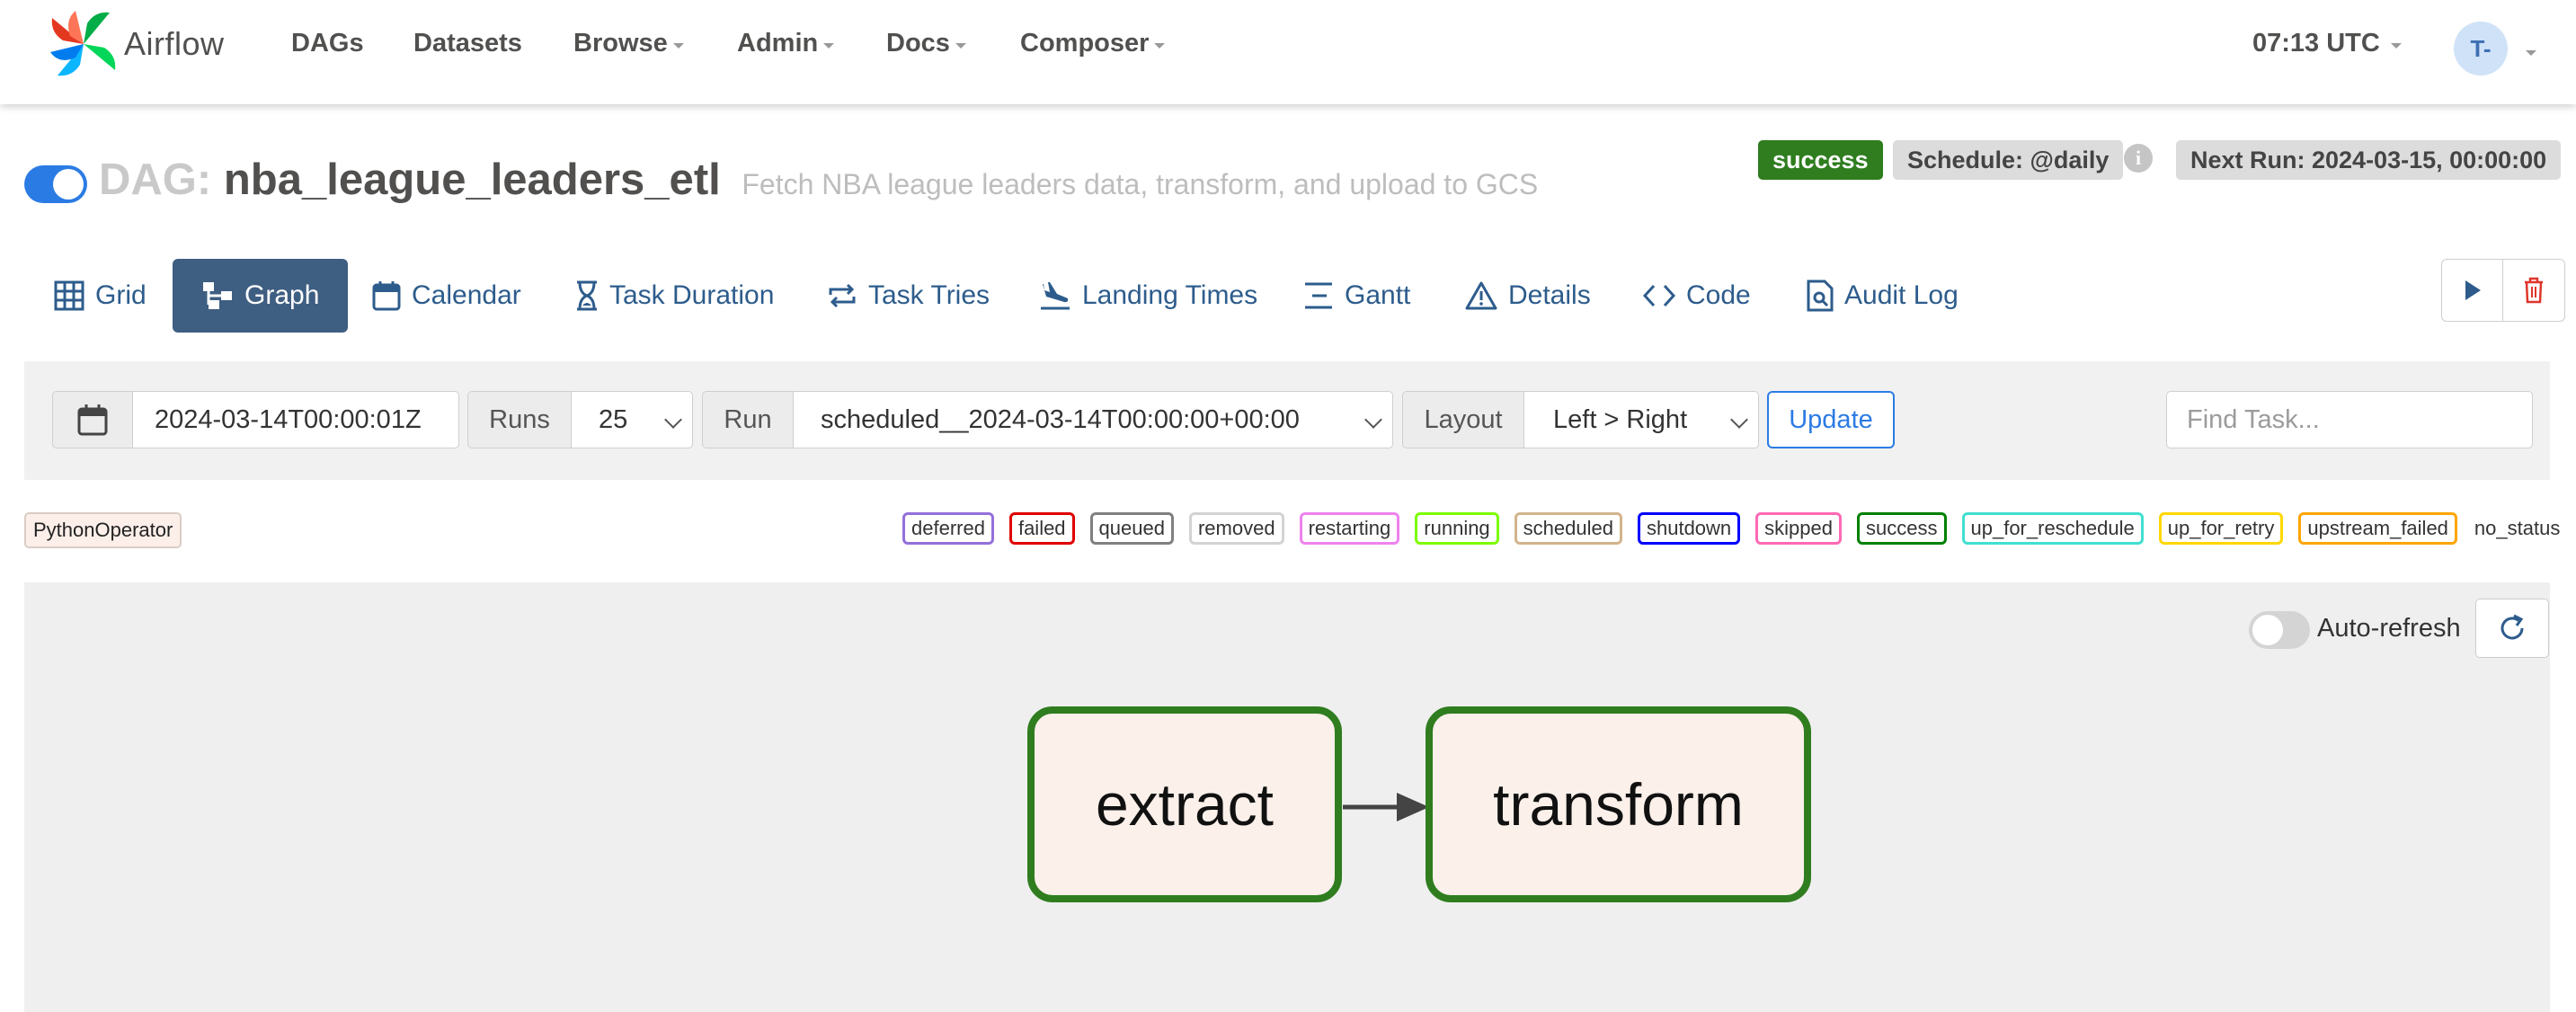 The height and width of the screenshot is (1012, 2576). Describe the element at coordinates (620, 43) in the screenshot. I see `nav-browse-label: Browse` at that location.